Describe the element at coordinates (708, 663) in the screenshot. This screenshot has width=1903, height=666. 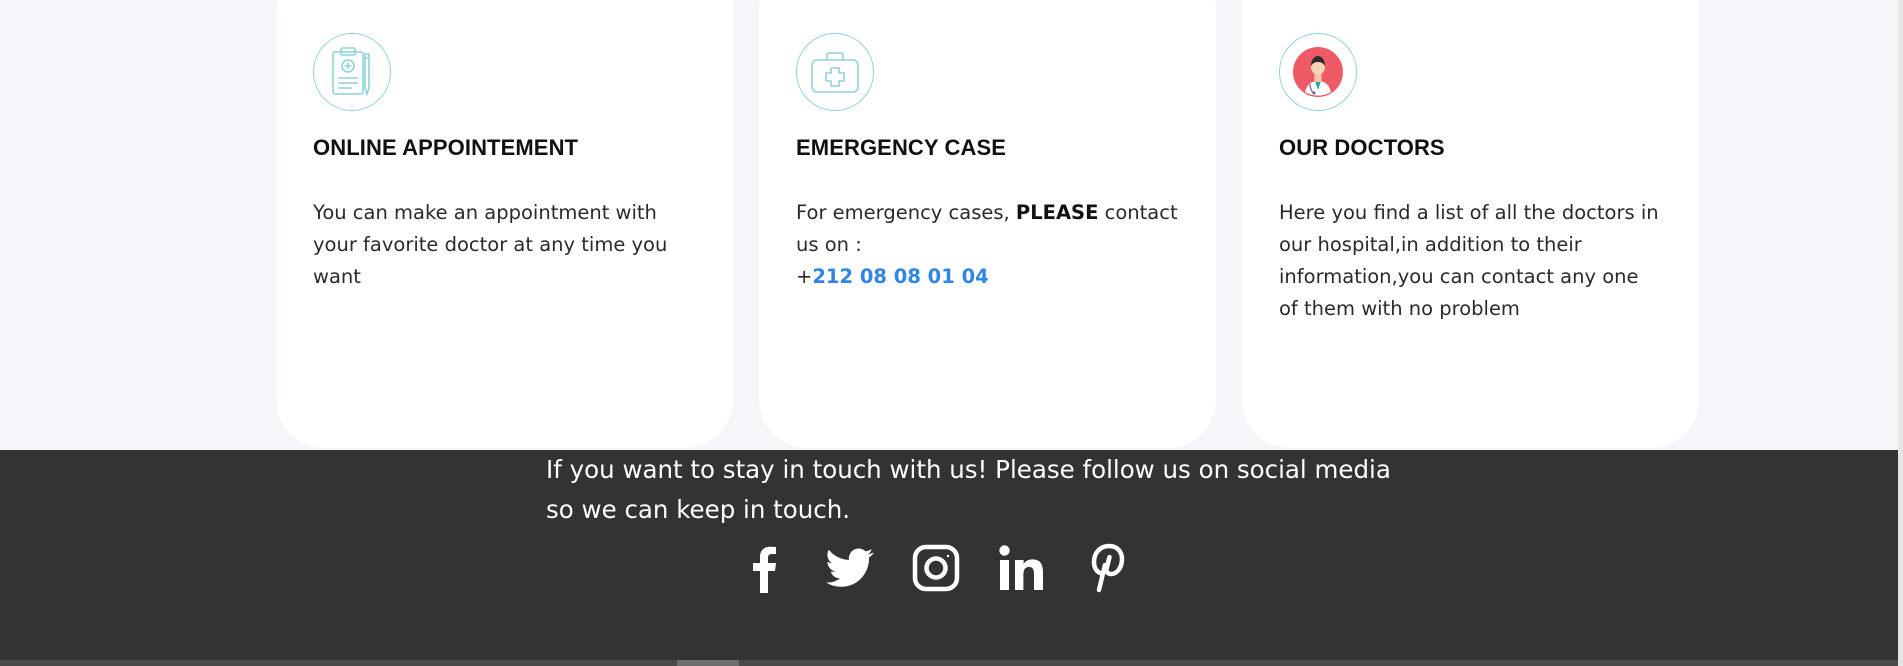
I see `horizontal-scrollbar-thumb` at that location.